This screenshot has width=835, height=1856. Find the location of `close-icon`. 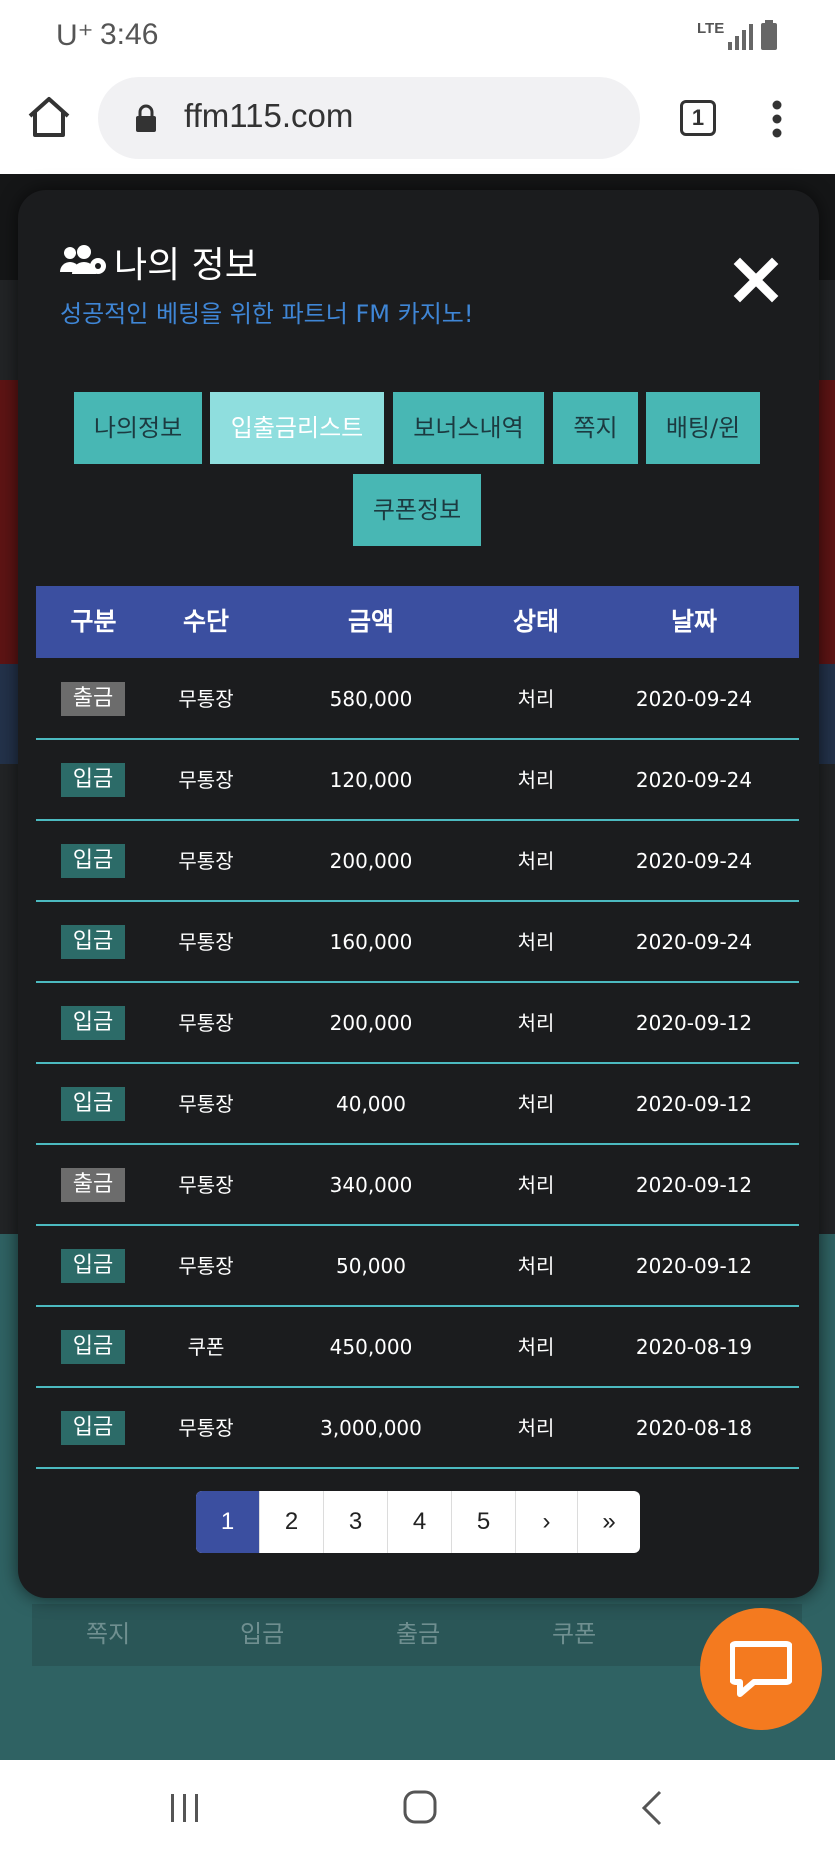

close-icon is located at coordinates (756, 280).